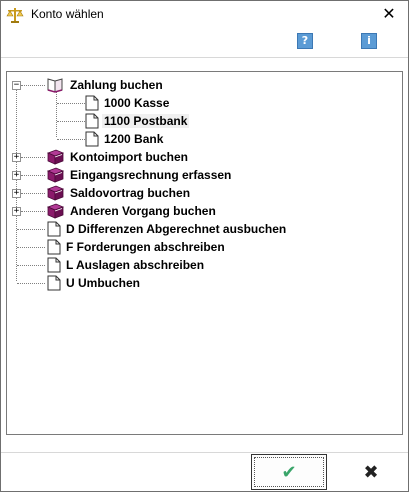 This screenshot has height=492, width=409. What do you see at coordinates (146, 121) in the screenshot?
I see `tree-item-label: 1100 Postbank` at bounding box center [146, 121].